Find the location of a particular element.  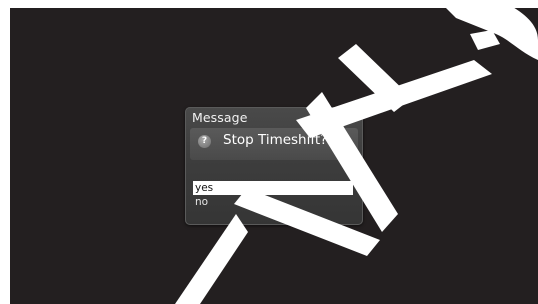

options-list: yes no is located at coordinates (273, 195).